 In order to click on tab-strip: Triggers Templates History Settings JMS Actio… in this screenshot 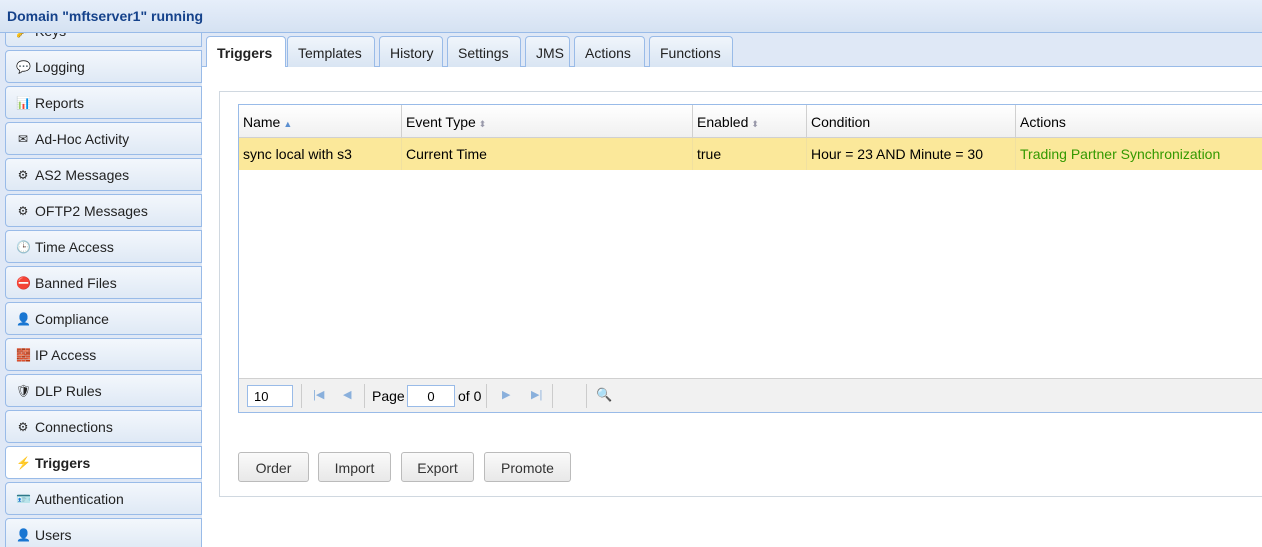, I will do `click(732, 50)`.